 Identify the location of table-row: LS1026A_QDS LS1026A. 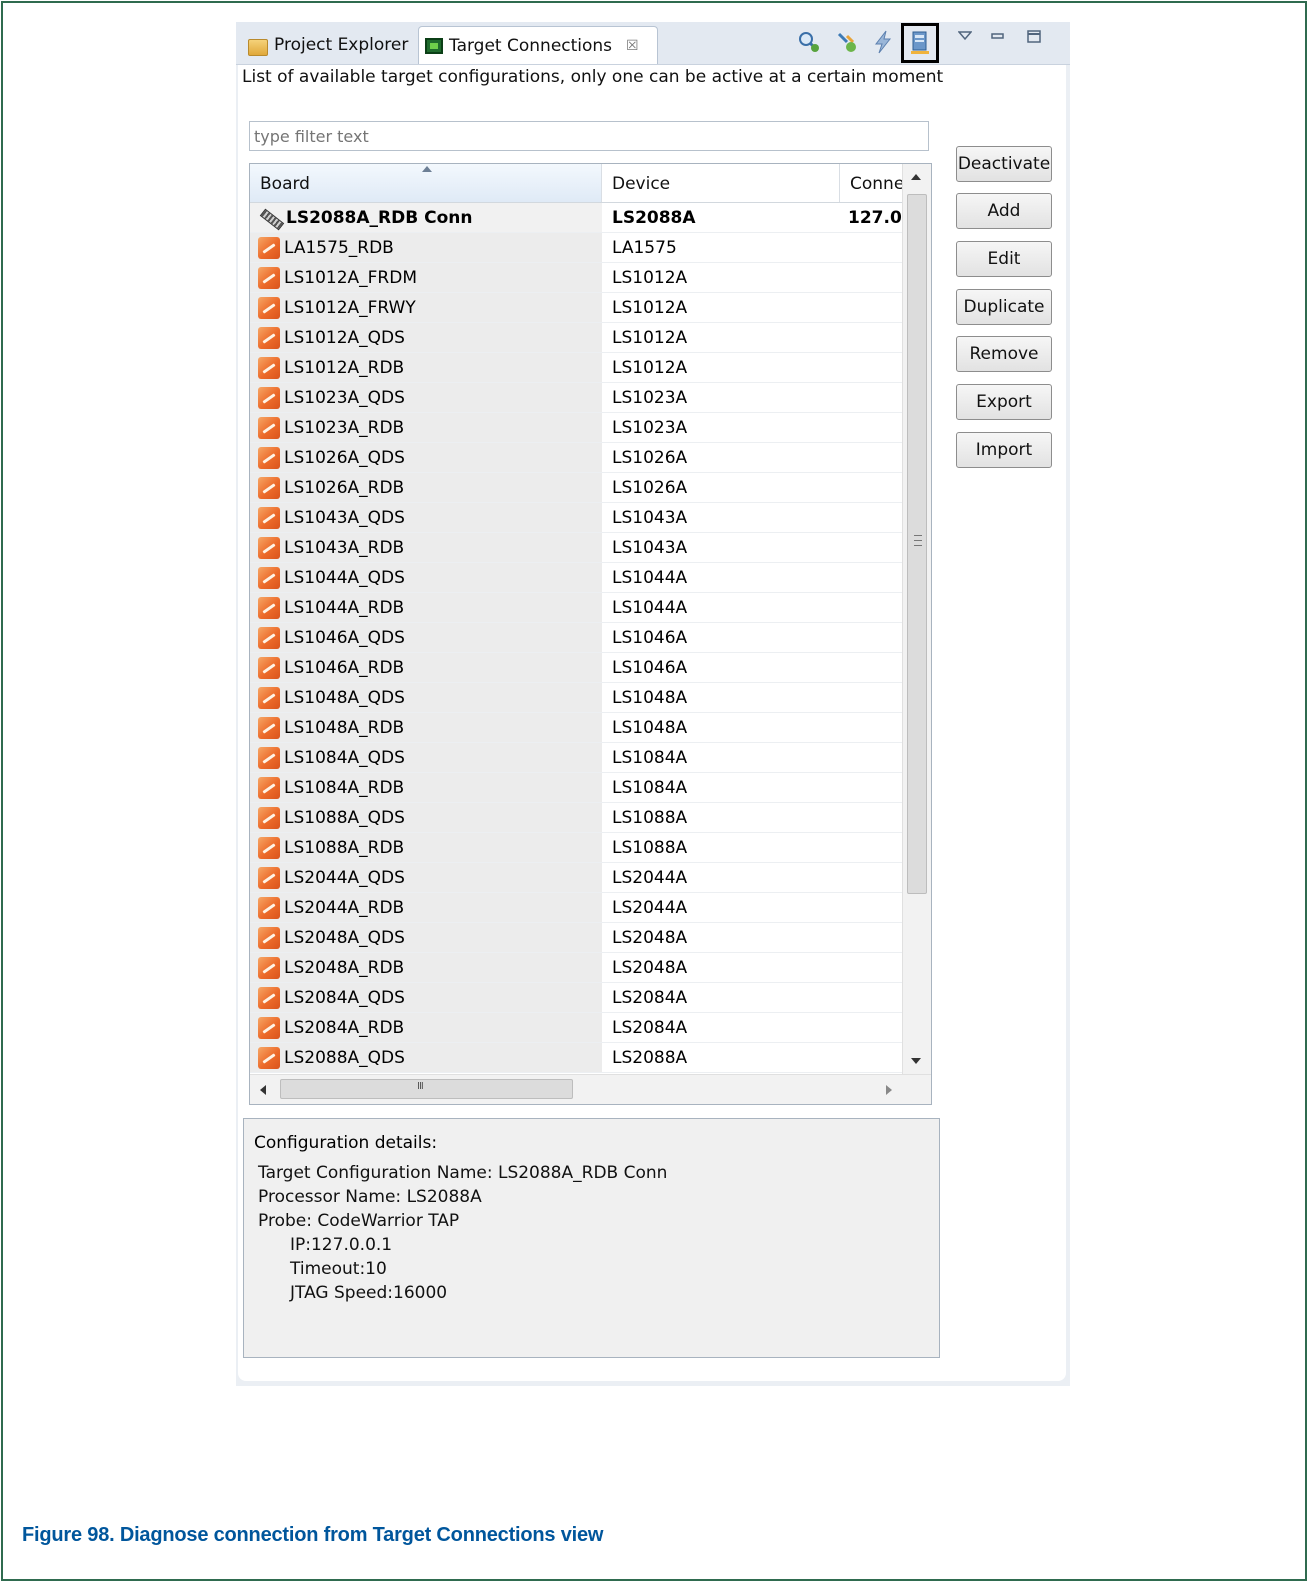
(576, 458).